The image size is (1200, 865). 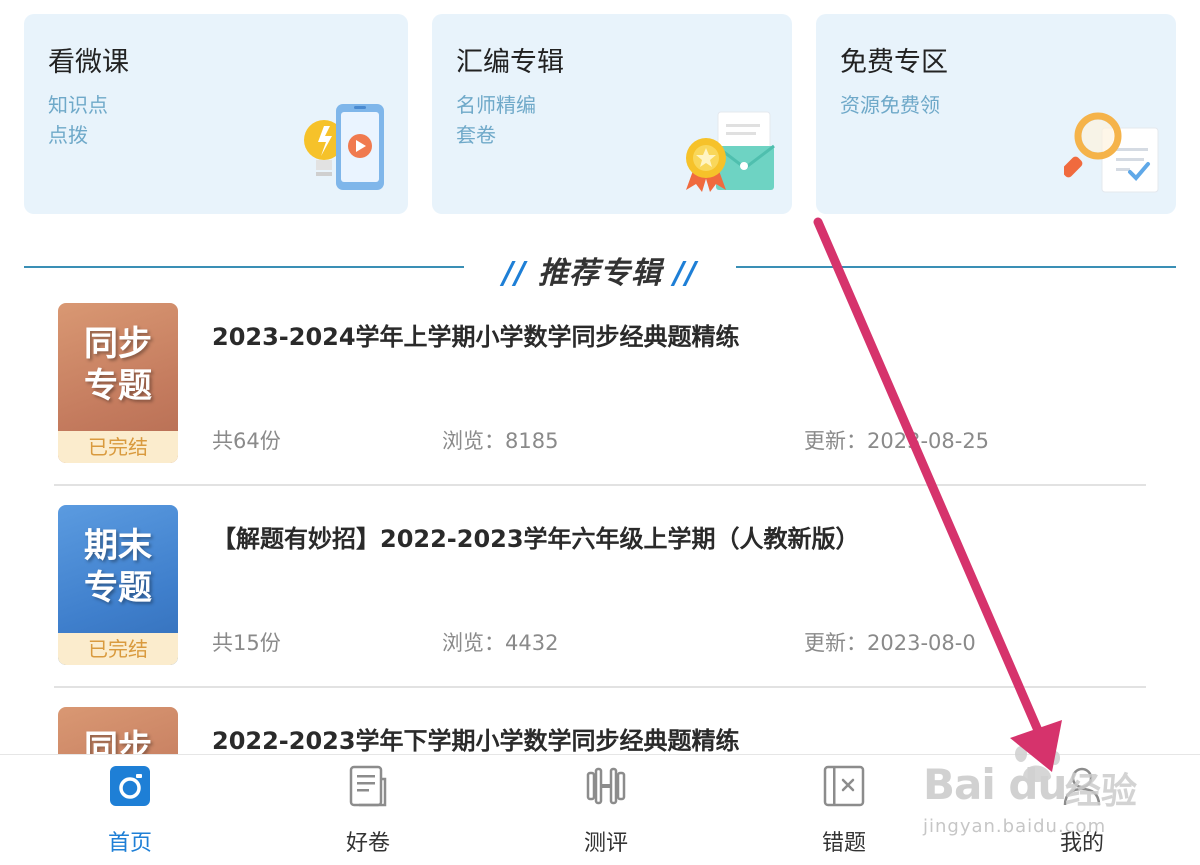 What do you see at coordinates (1015, 826) in the screenshot?
I see `watermark-url: jingyan.baidu.com` at bounding box center [1015, 826].